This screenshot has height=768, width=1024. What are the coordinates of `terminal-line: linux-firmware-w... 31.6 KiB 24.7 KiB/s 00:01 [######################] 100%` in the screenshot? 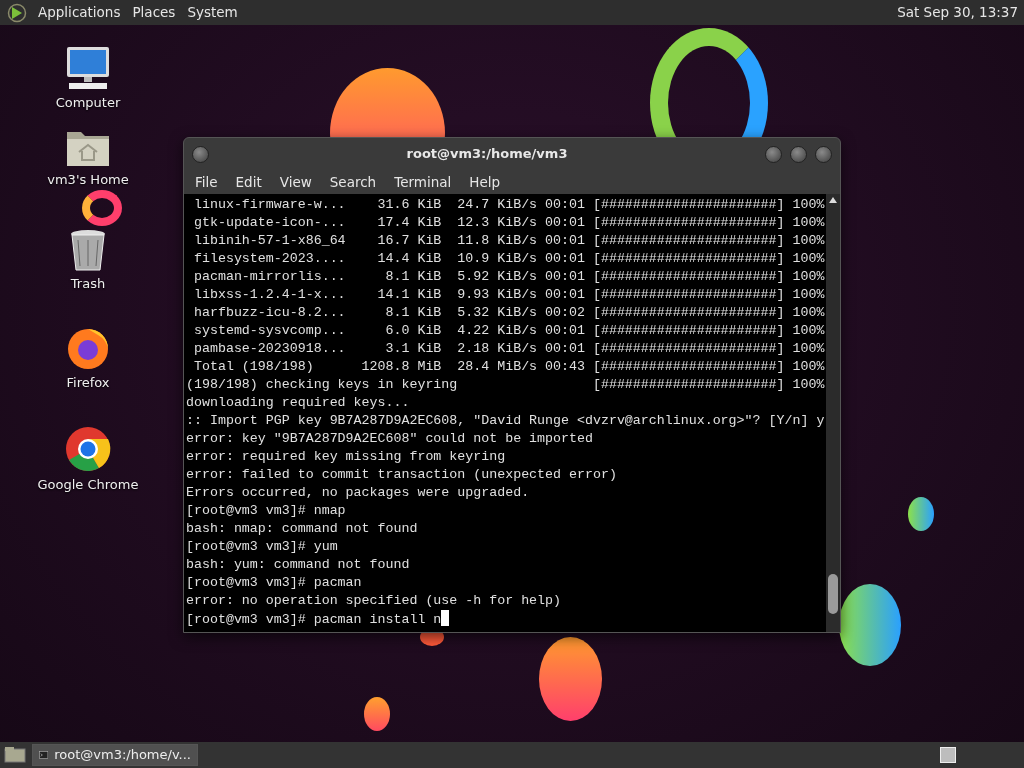 It's located at (509, 205).